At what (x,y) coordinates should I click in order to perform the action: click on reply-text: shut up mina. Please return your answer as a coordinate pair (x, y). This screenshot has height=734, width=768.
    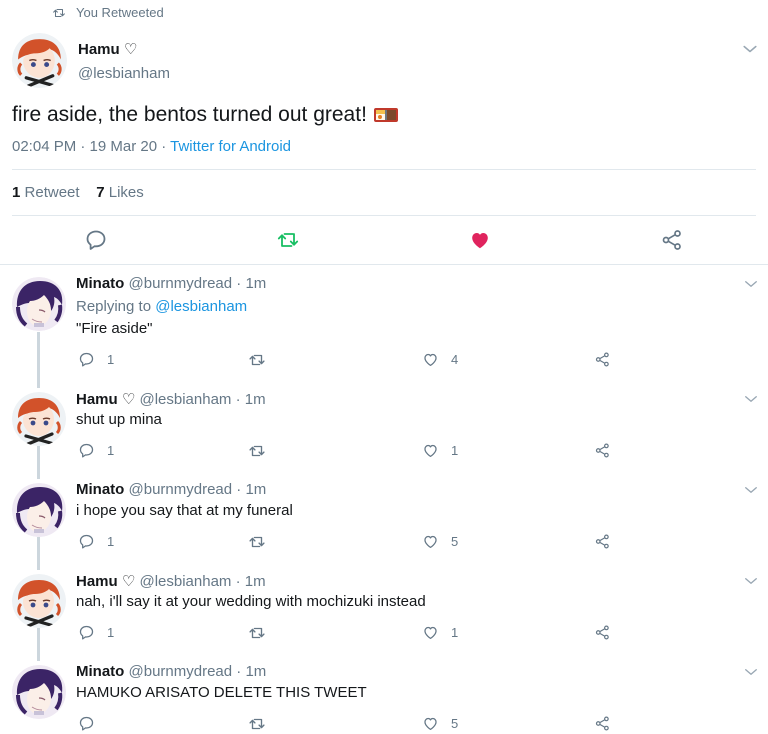
    Looking at the image, I should click on (119, 419).